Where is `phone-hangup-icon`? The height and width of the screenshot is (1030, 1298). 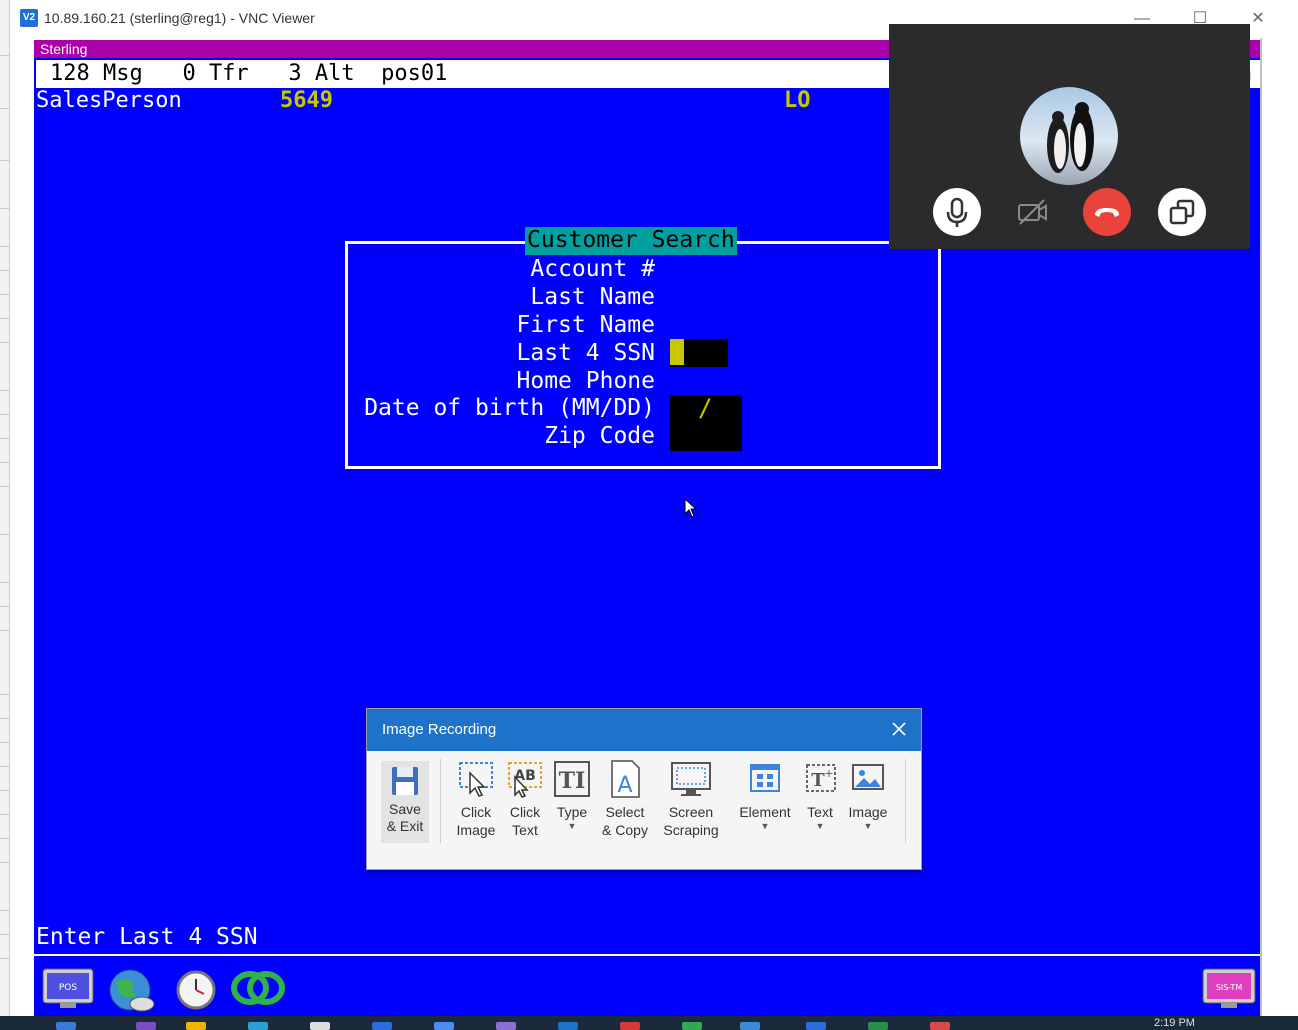 phone-hangup-icon is located at coordinates (1107, 212).